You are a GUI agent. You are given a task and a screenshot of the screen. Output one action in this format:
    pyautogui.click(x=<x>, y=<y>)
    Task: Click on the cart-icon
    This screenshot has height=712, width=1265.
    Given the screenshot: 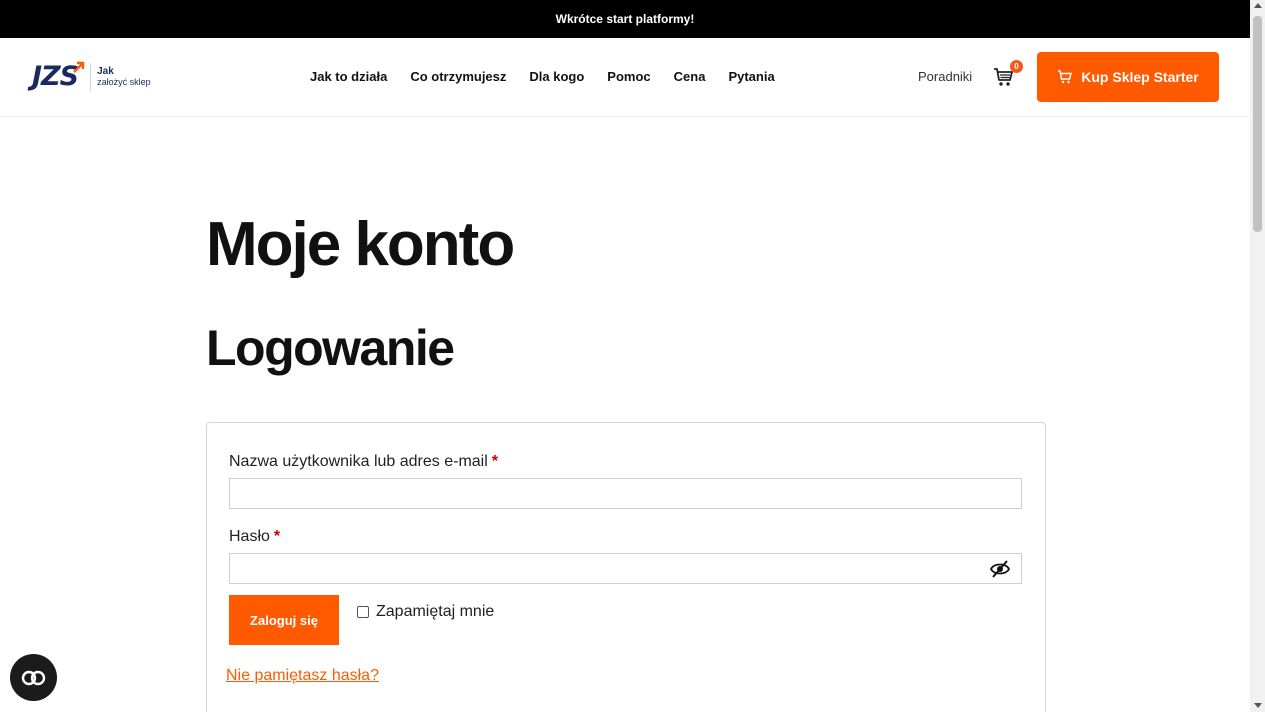 What is the action you would take?
    pyautogui.click(x=1065, y=77)
    